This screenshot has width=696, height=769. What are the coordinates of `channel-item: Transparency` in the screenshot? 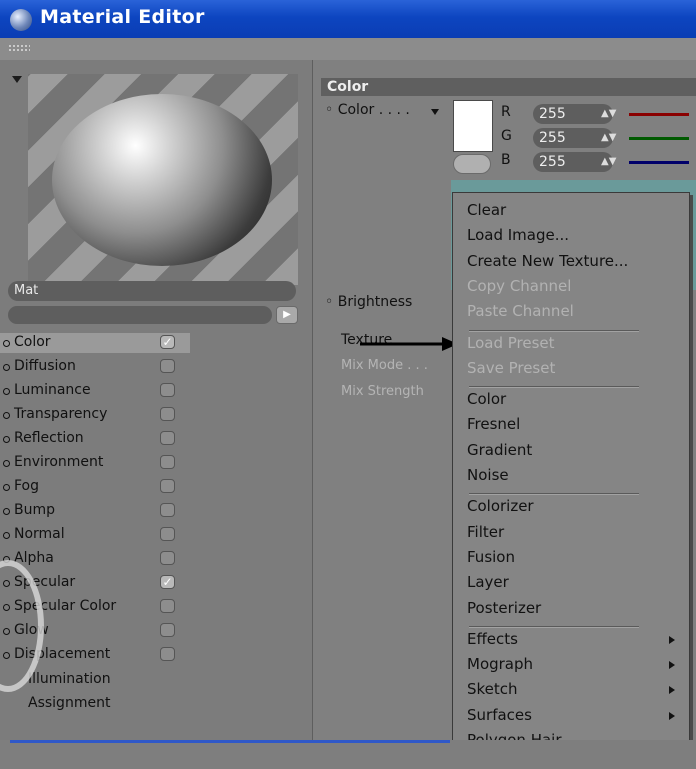 It's located at (156, 415).